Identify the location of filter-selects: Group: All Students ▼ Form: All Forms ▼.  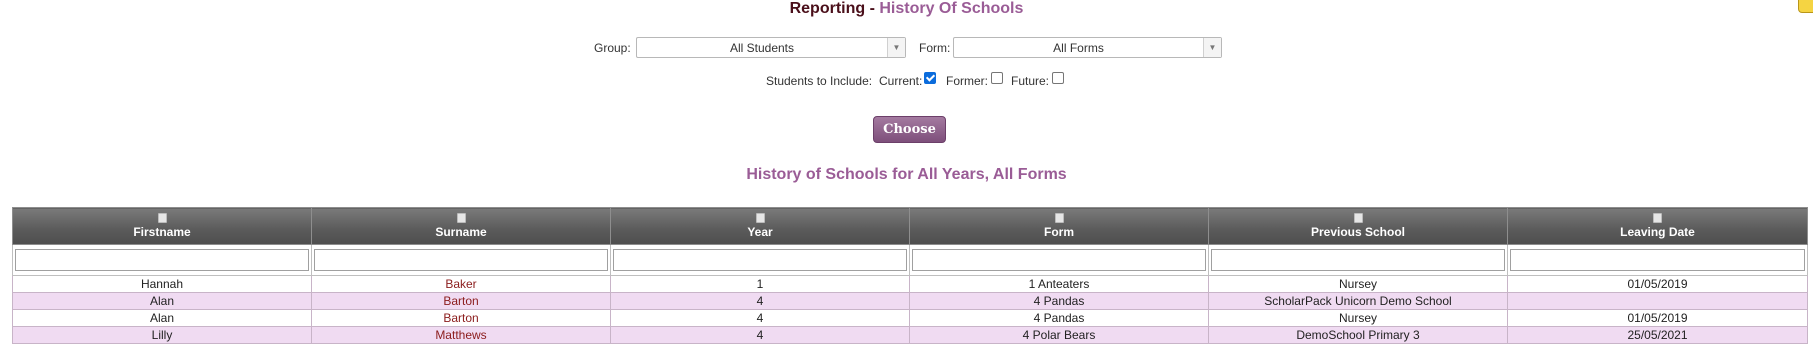
(906, 49).